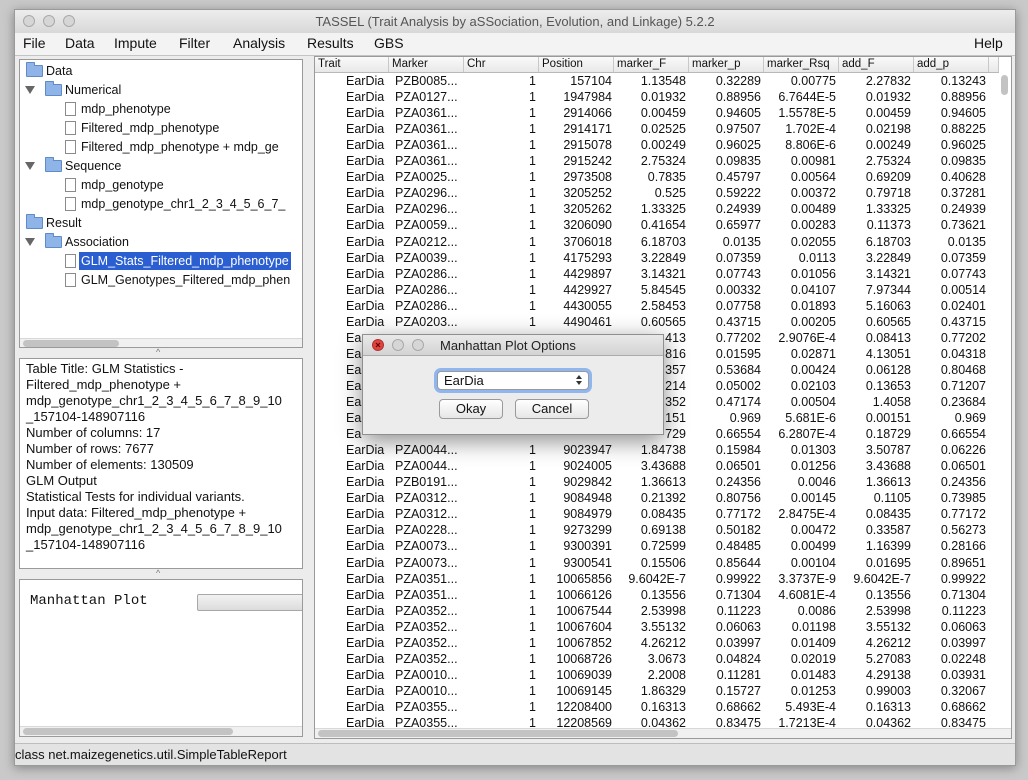  What do you see at coordinates (663, 546) in the screenshot?
I see `table-cell: 0.72599` at bounding box center [663, 546].